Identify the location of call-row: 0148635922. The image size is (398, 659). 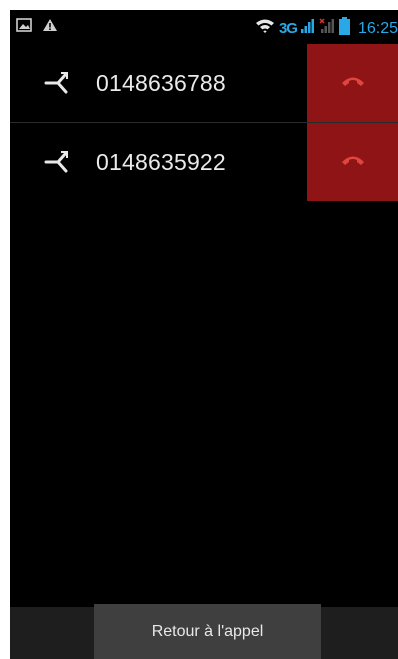
(204, 162).